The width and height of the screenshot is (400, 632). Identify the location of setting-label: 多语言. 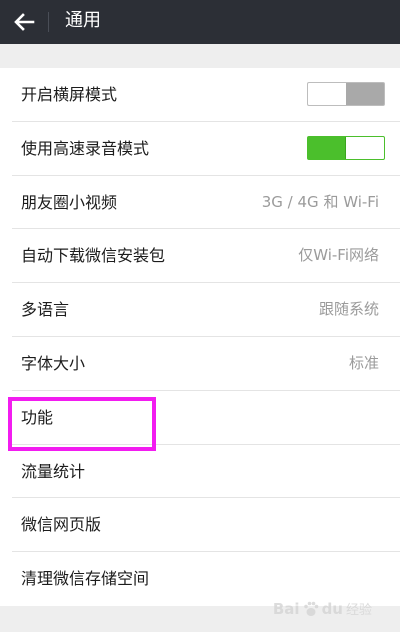
(45, 310).